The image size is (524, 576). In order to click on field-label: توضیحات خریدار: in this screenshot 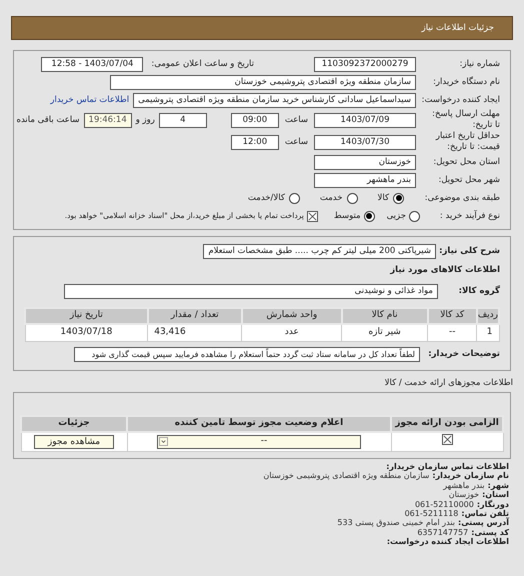, I will do `click(463, 354)`.